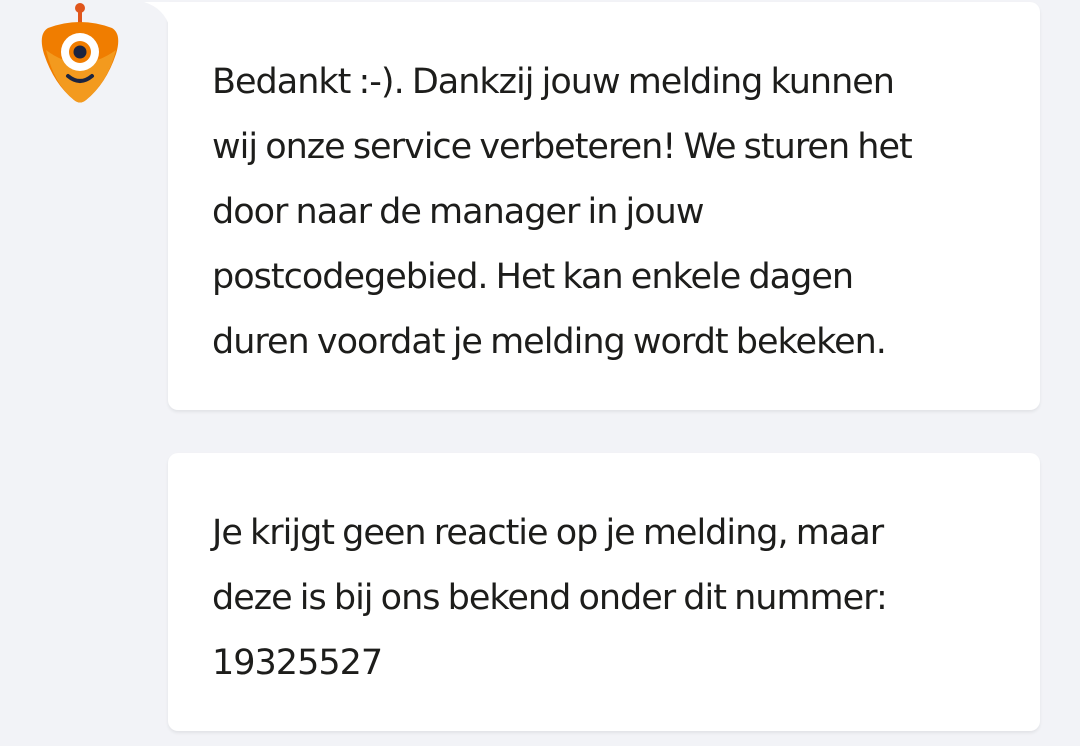 The image size is (1080, 746). What do you see at coordinates (80, 53) in the screenshot?
I see `bot-avatar-icon` at bounding box center [80, 53].